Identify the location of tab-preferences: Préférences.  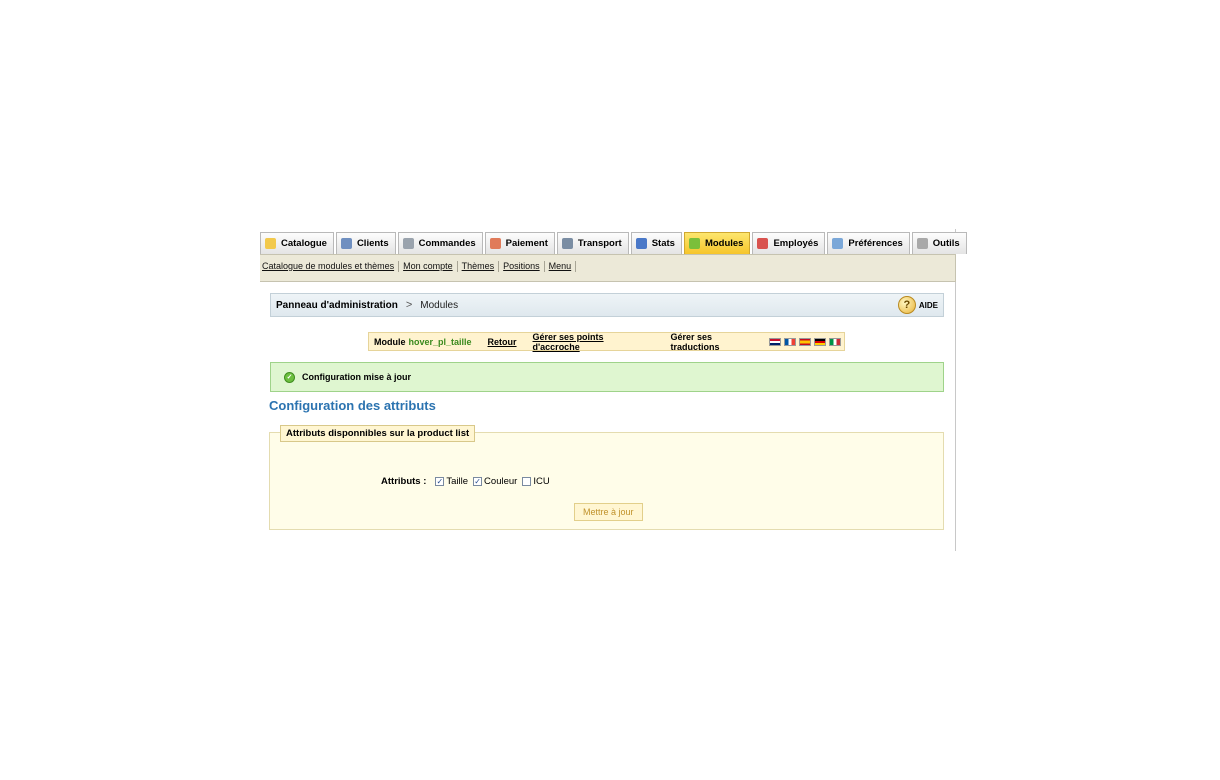
(868, 243).